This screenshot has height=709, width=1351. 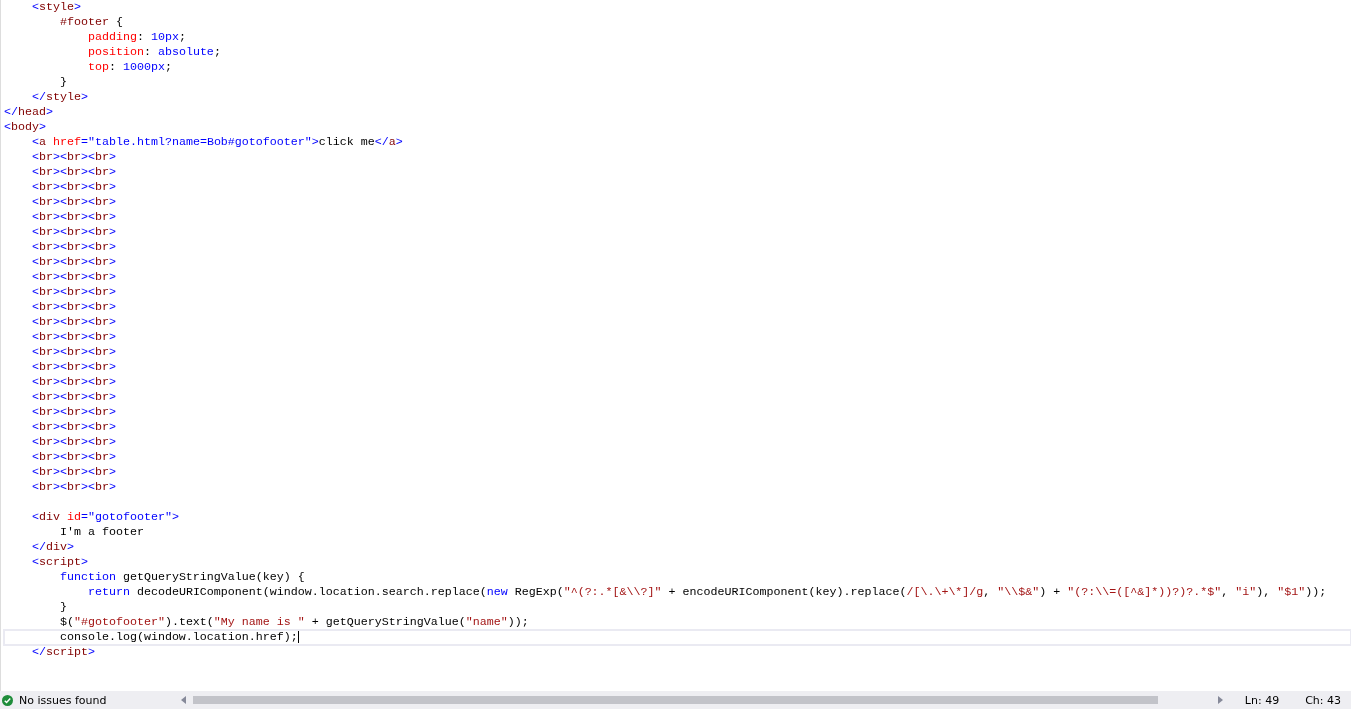 I want to click on line-number-status: Ln: 49, so click(x=1262, y=700).